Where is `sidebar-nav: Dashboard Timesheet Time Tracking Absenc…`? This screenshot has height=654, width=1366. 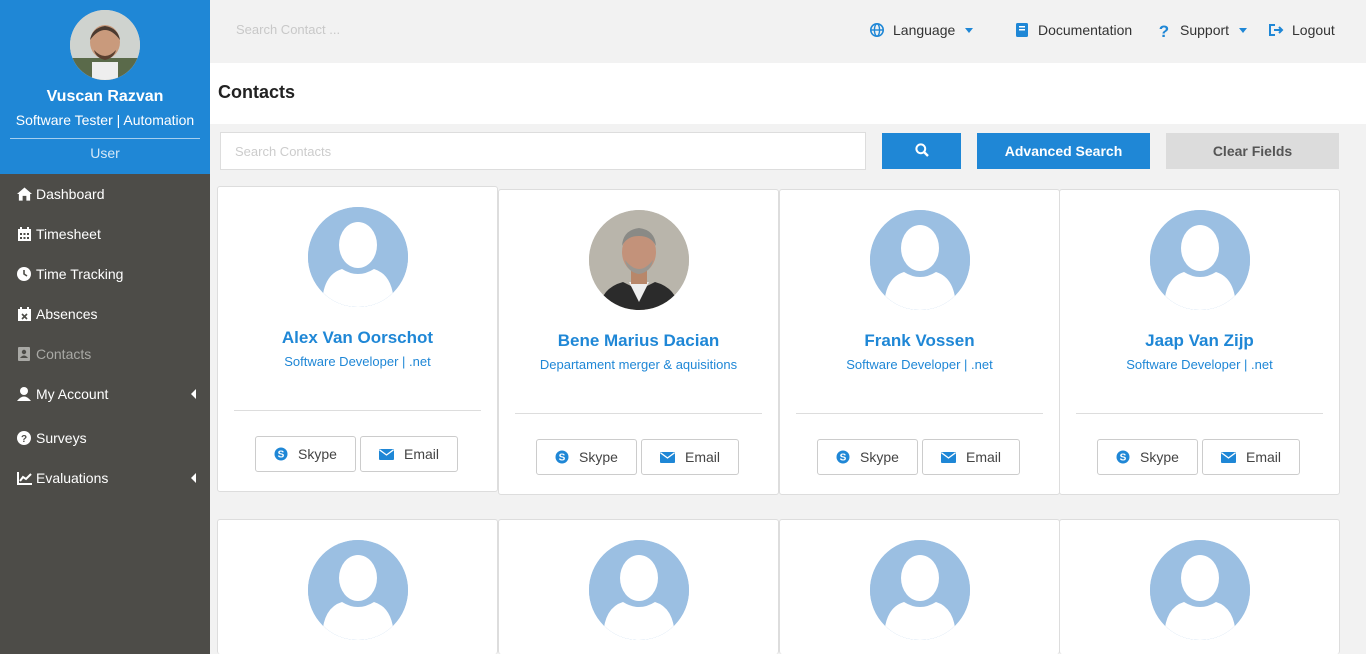 sidebar-nav: Dashboard Timesheet Time Tracking Absenc… is located at coordinates (105, 336).